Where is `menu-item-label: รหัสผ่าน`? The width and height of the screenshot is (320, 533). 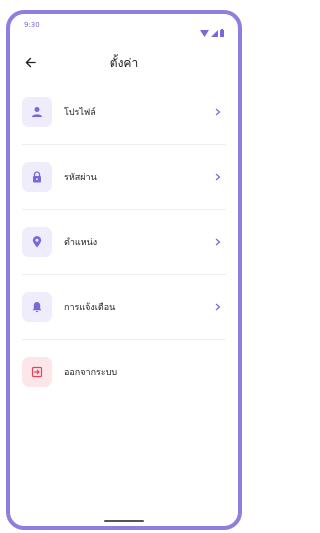 menu-item-label: รหัสผ่าน is located at coordinates (80, 178).